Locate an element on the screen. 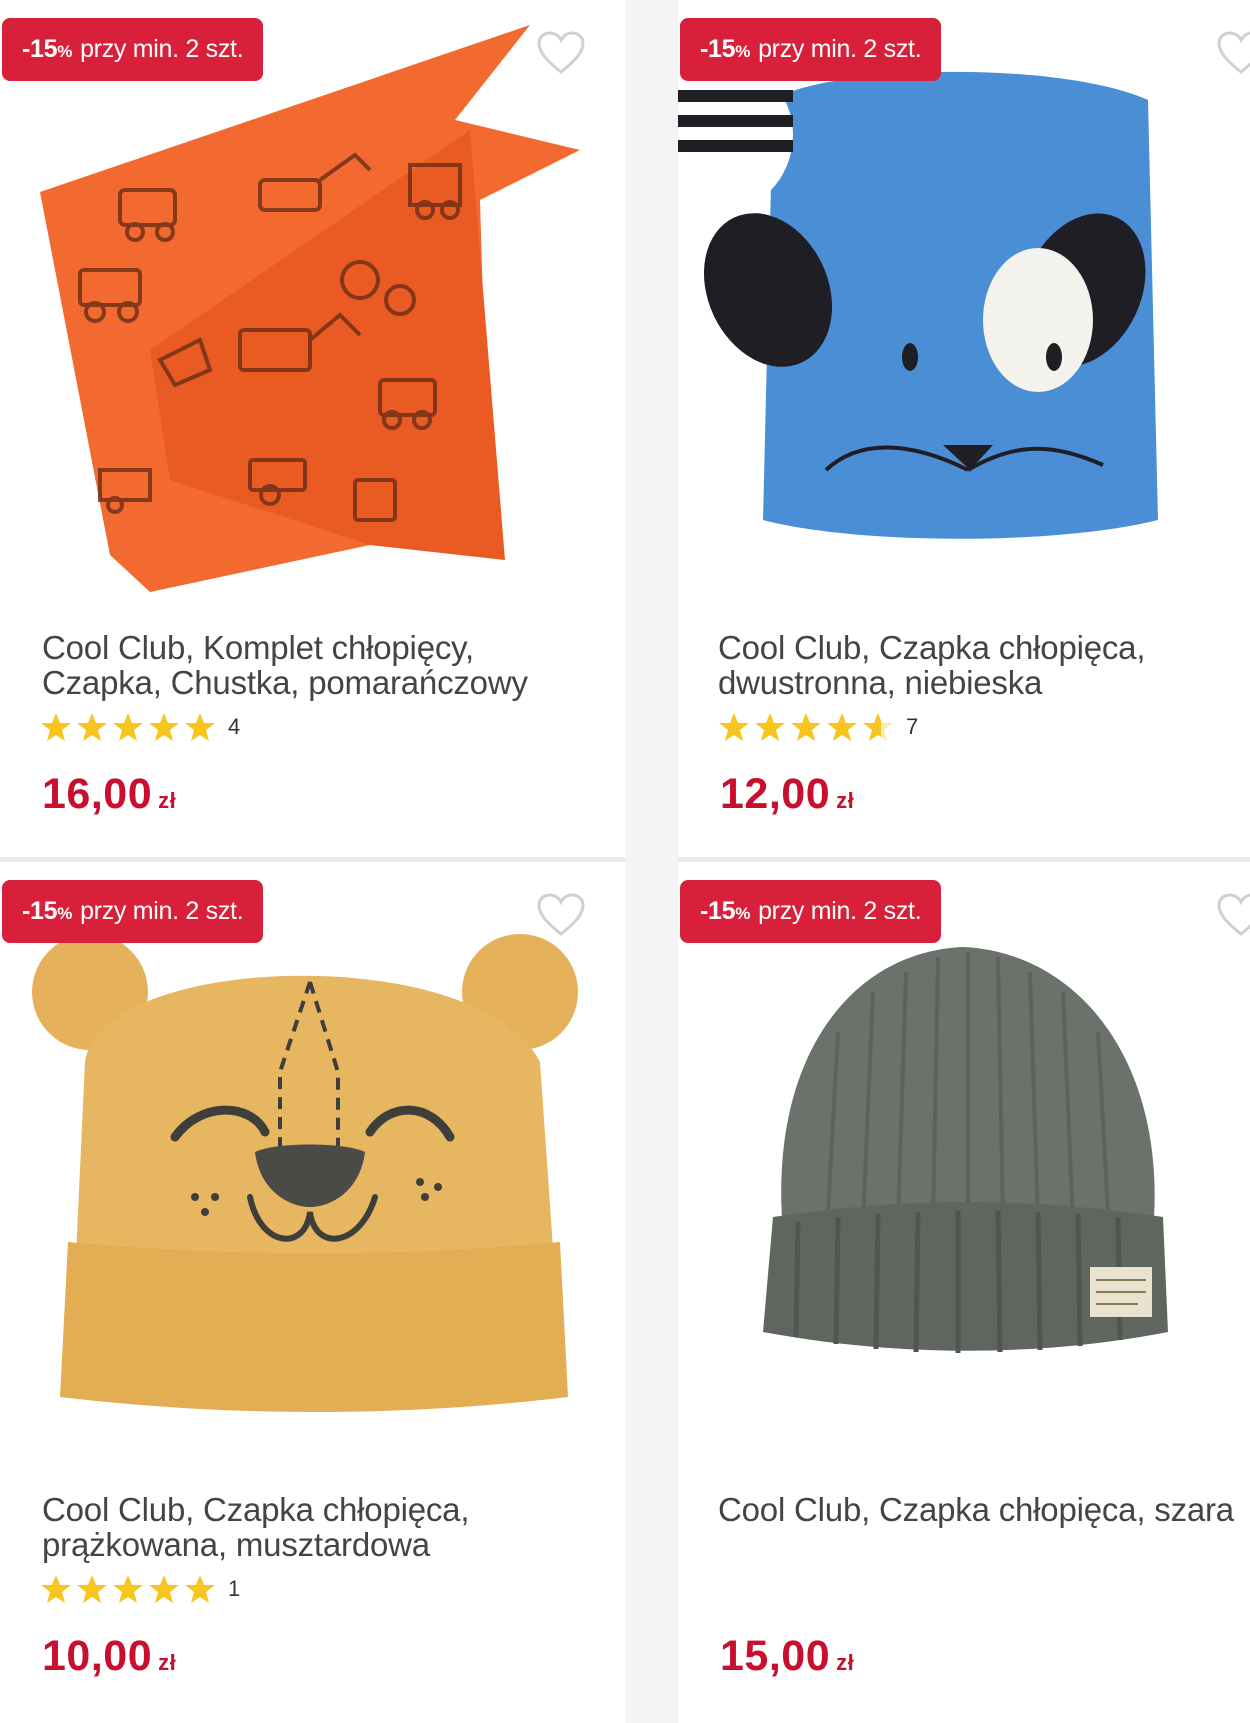 This screenshot has width=1250, height=1723. price: 12,00 zł is located at coordinates (787, 794).